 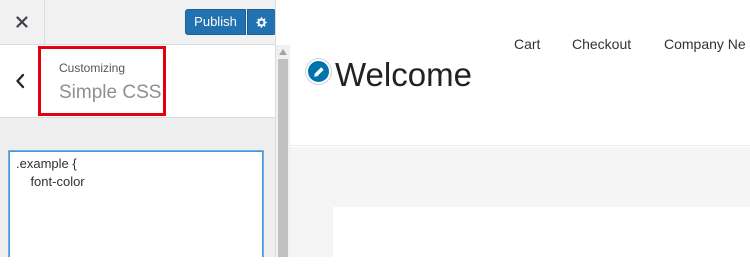 I want to click on back-button, so click(x=20, y=81).